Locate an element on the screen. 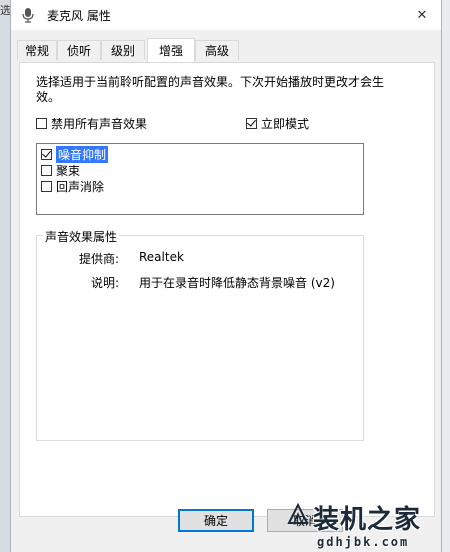  effect-noise-suppression: 噪音抑制 is located at coordinates (75, 154).